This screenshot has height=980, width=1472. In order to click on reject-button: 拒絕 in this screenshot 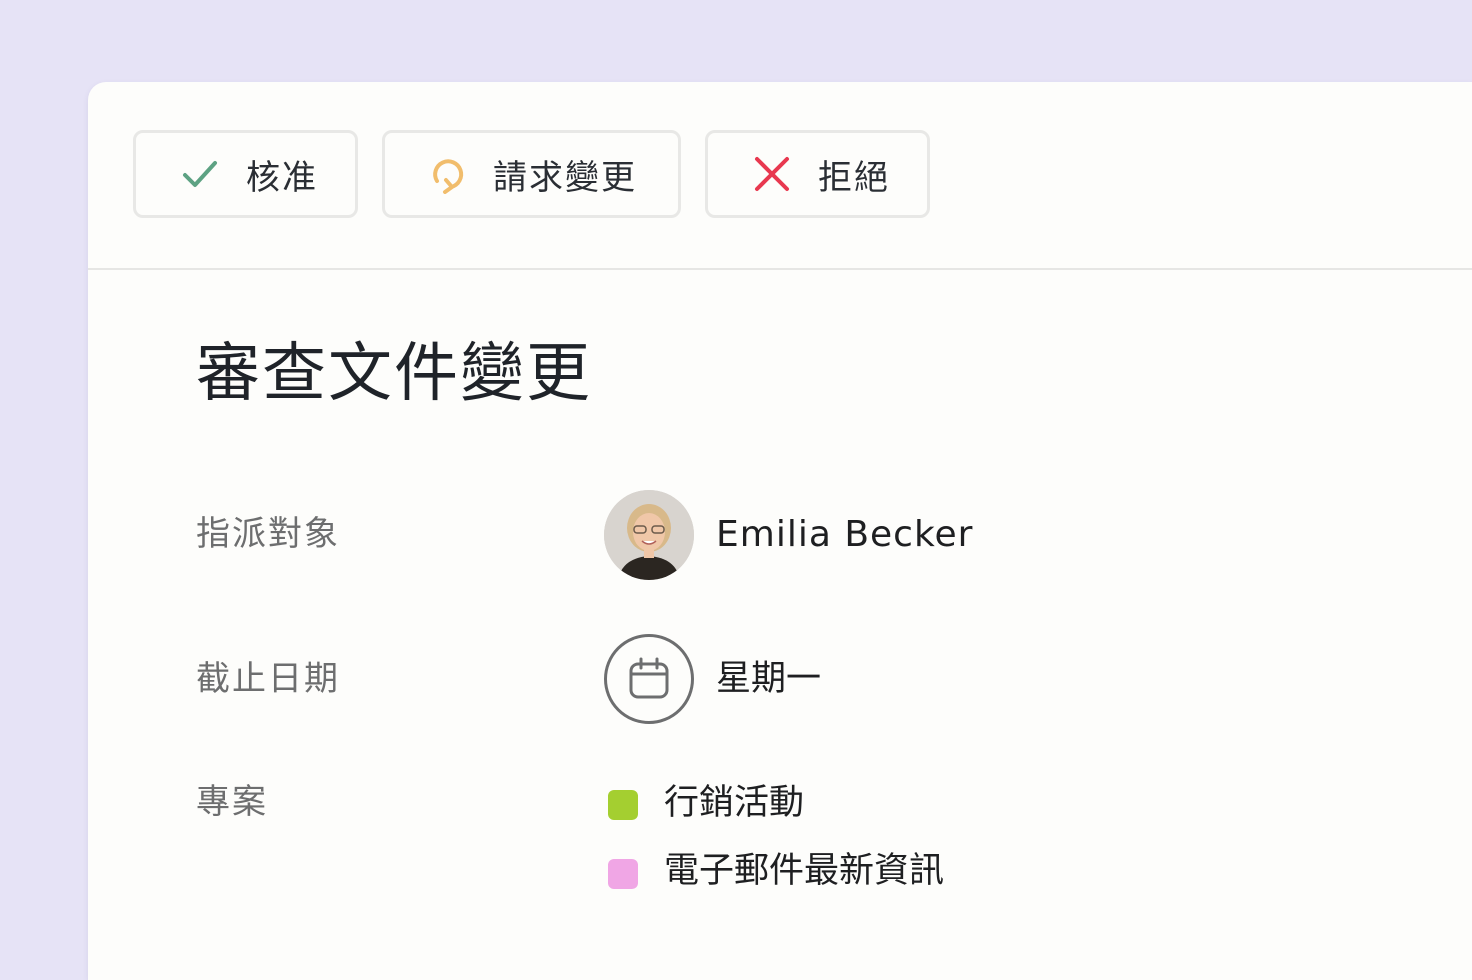, I will do `click(817, 174)`.